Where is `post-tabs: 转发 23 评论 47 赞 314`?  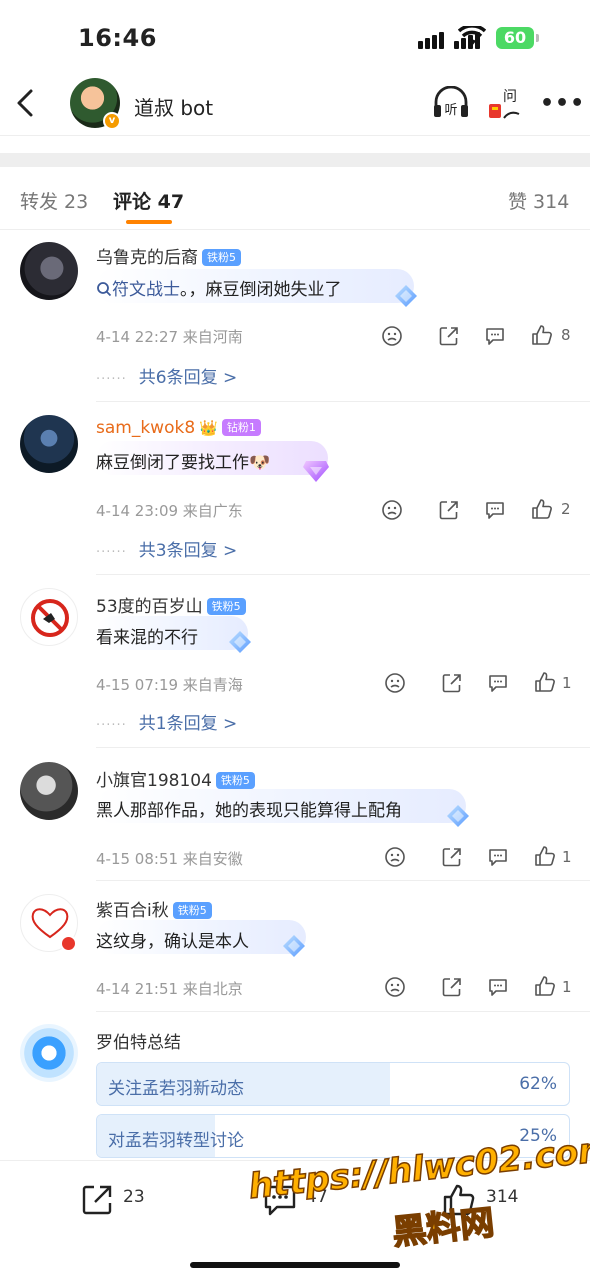 post-tabs: 转发 23 评论 47 赞 314 is located at coordinates (295, 199).